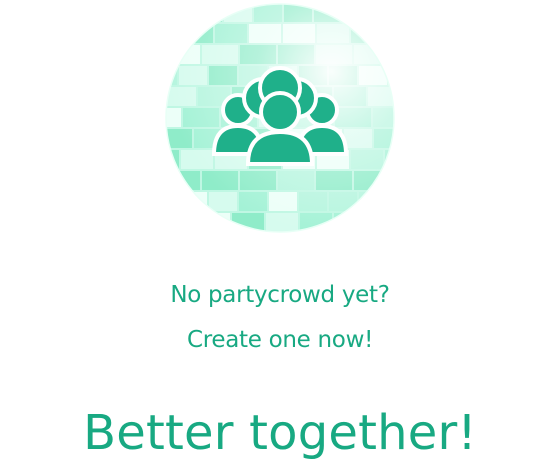  Describe the element at coordinates (280, 433) in the screenshot. I see `tagline: Better together!` at that location.